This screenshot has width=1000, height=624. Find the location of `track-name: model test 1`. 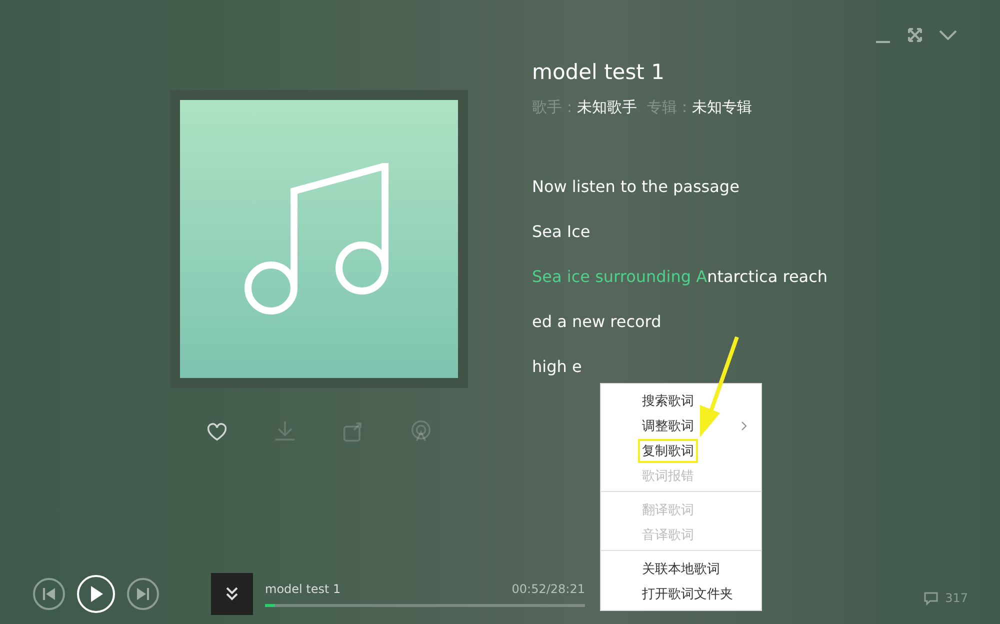

track-name: model test 1 is located at coordinates (303, 589).